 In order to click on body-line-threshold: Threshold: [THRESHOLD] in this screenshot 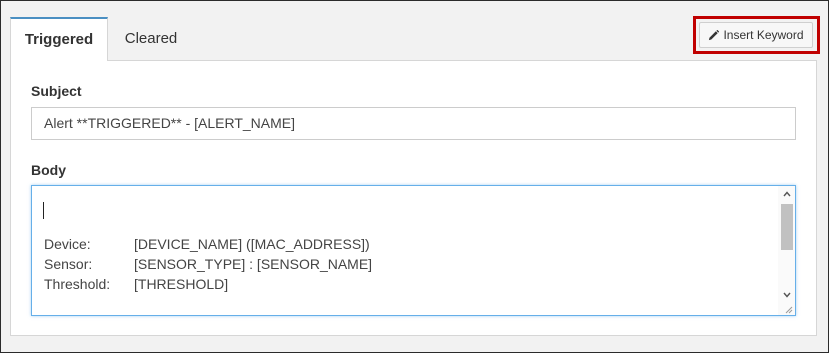, I will do `click(208, 284)`.